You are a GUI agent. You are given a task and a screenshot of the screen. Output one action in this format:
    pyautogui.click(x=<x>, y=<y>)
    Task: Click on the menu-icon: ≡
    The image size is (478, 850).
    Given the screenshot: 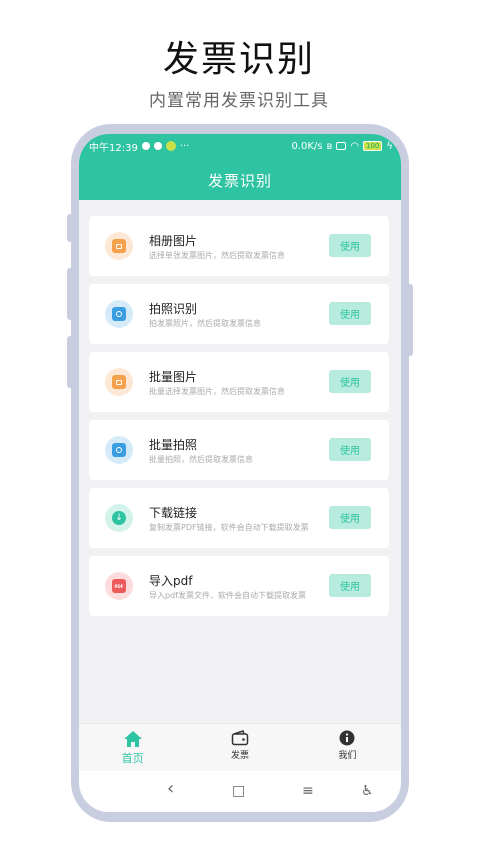 What is the action you would take?
    pyautogui.click(x=308, y=791)
    